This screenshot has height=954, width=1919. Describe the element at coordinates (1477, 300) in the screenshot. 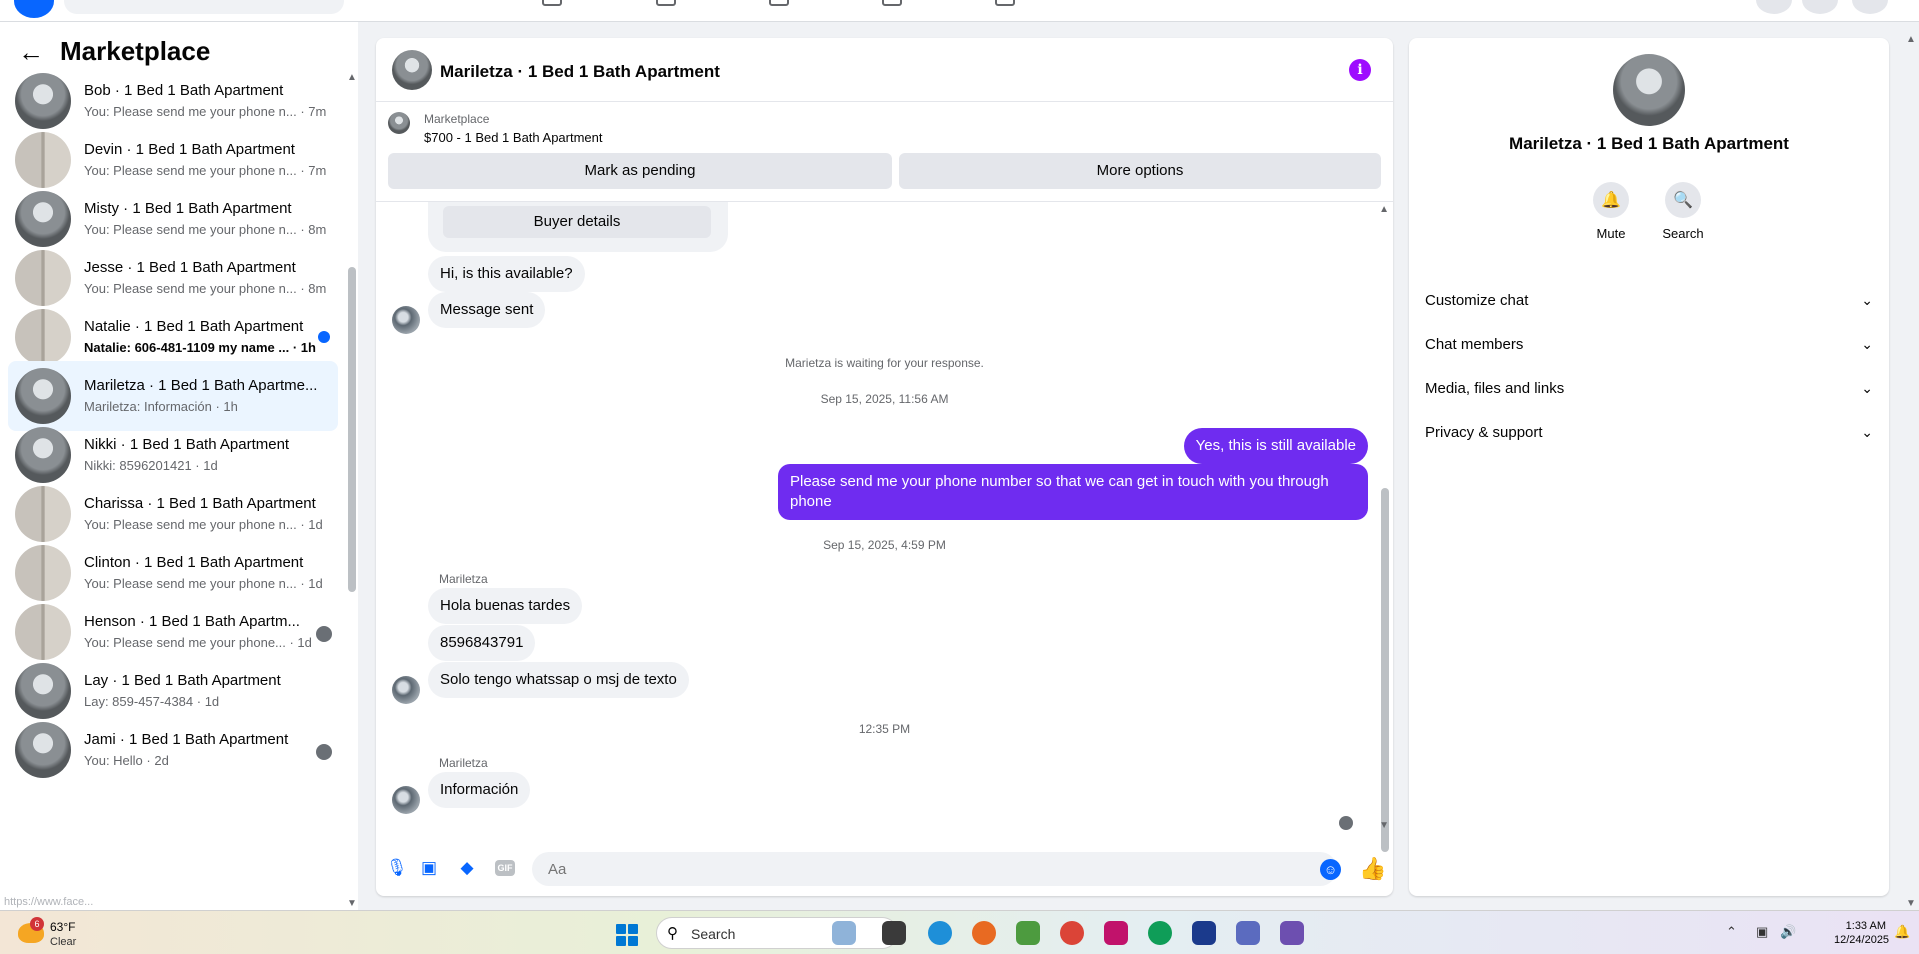

I see `section-label: Customize chat` at that location.